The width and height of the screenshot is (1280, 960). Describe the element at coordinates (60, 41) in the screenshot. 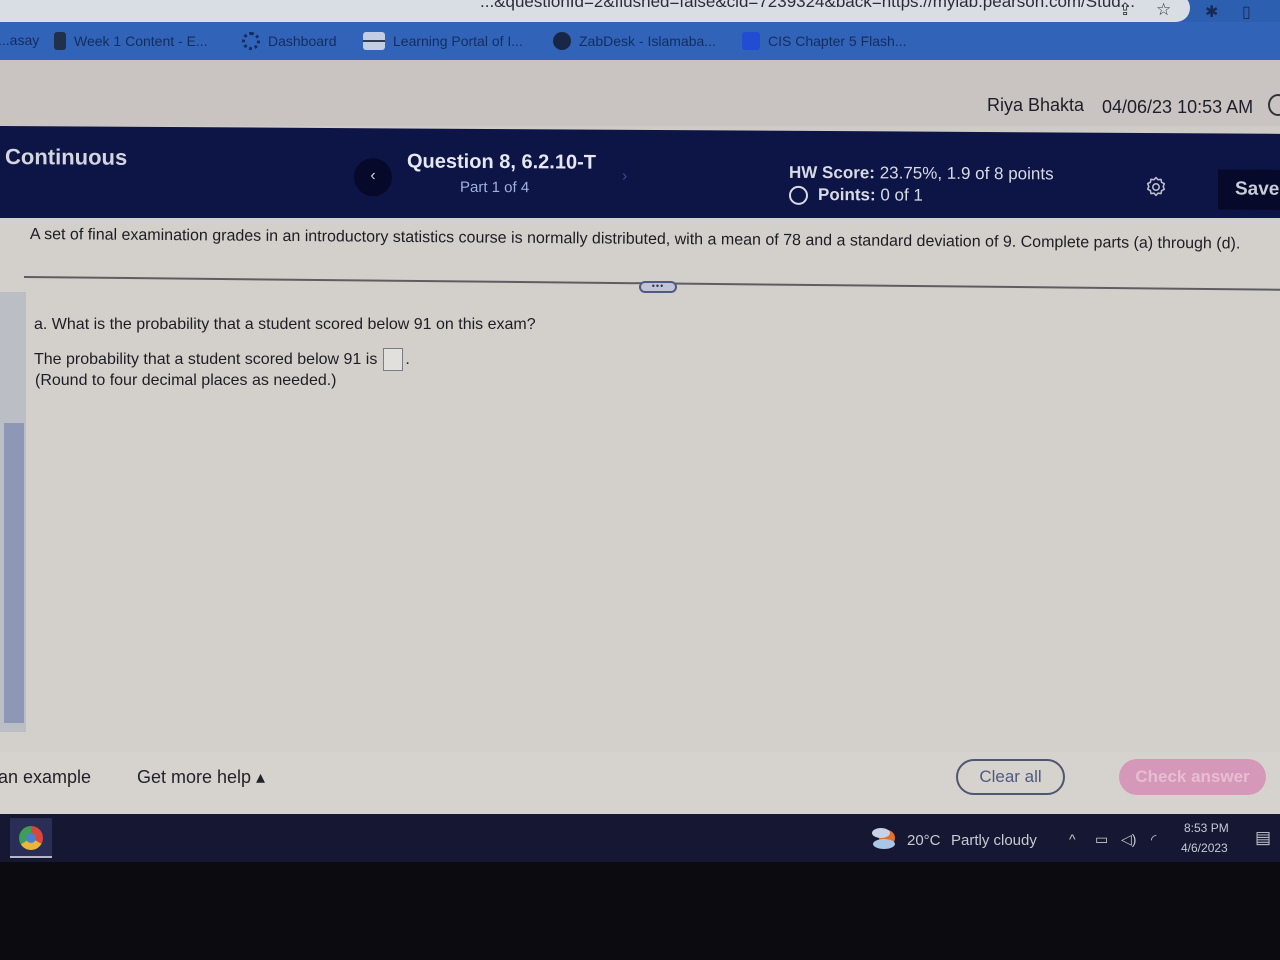

I see `document-icon` at that location.